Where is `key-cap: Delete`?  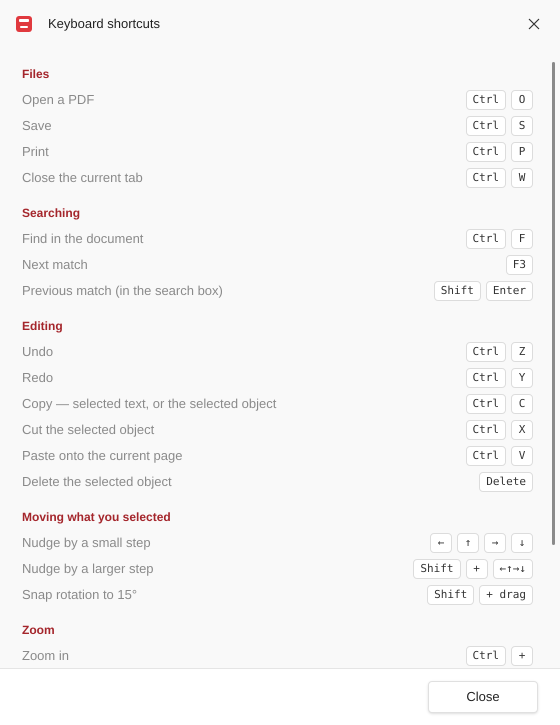
key-cap: Delete is located at coordinates (506, 482).